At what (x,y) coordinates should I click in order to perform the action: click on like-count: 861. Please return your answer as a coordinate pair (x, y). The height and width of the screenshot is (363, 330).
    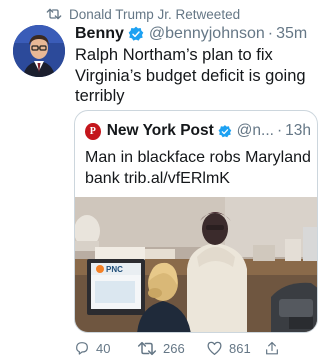
    Looking at the image, I should click on (240, 348).